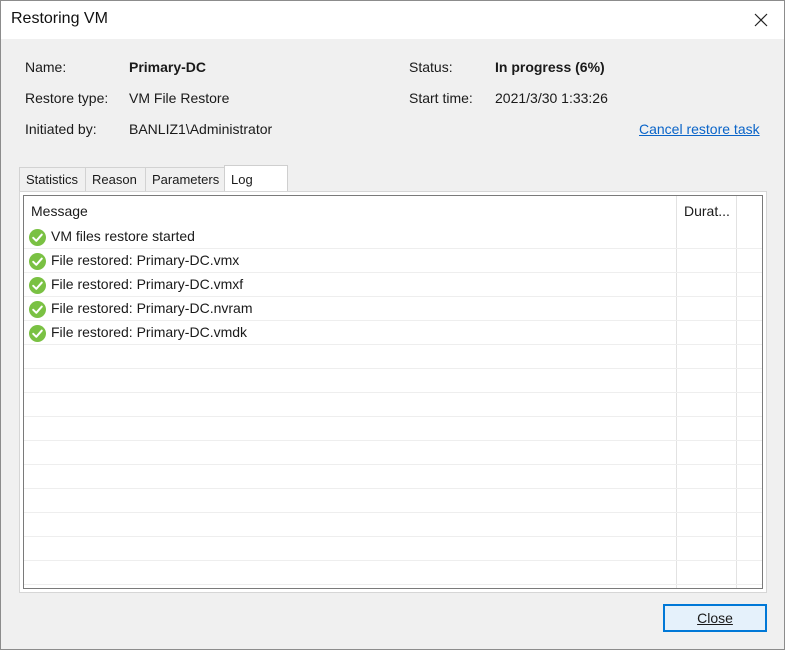  What do you see at coordinates (201, 129) in the screenshot?
I see `initiated-by-value: BANLIZ1\Administrator` at bounding box center [201, 129].